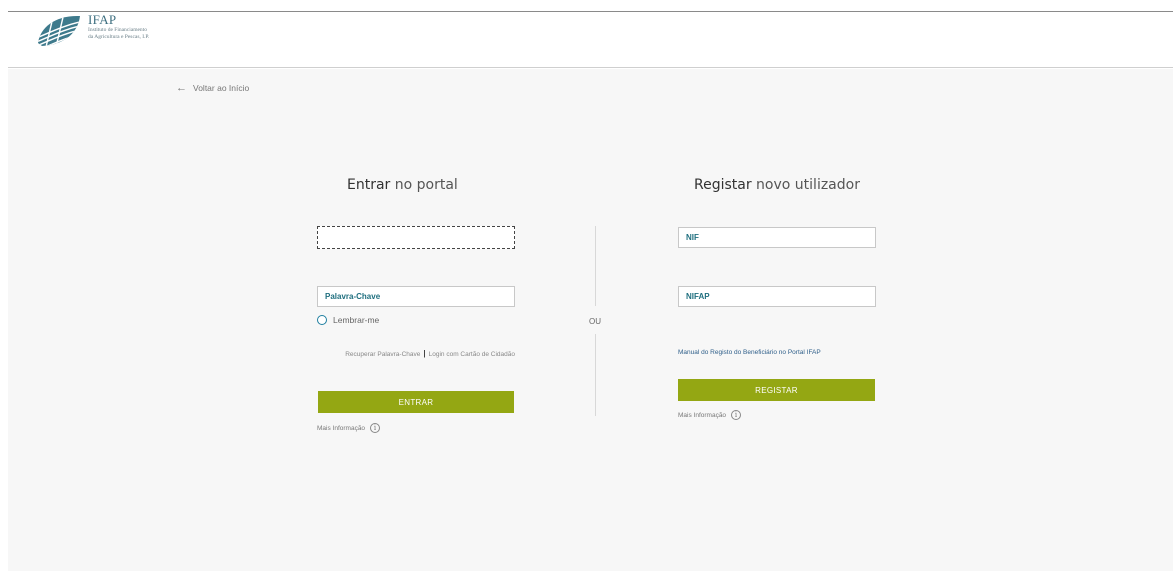  Describe the element at coordinates (356, 320) in the screenshot. I see `remember-me-label: Lembrar-me` at that location.